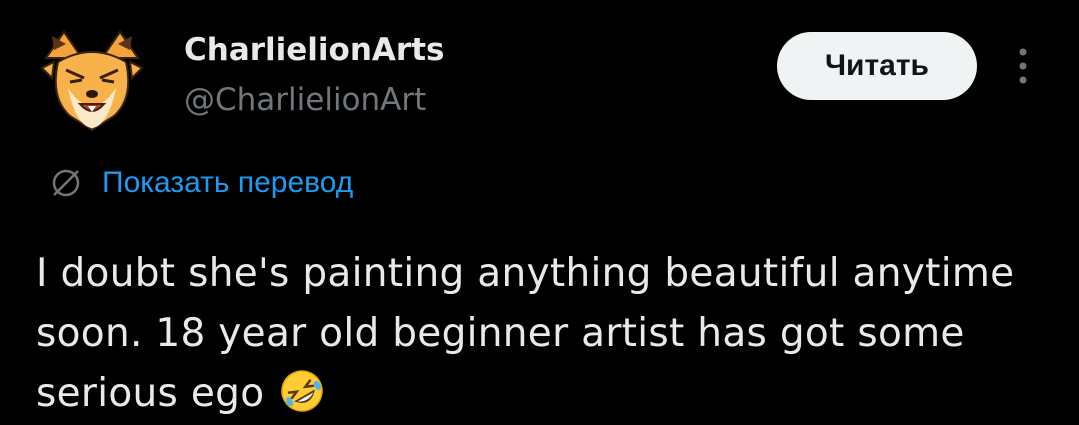  I want to click on author-display-name: CharlielionArts, so click(314, 50).